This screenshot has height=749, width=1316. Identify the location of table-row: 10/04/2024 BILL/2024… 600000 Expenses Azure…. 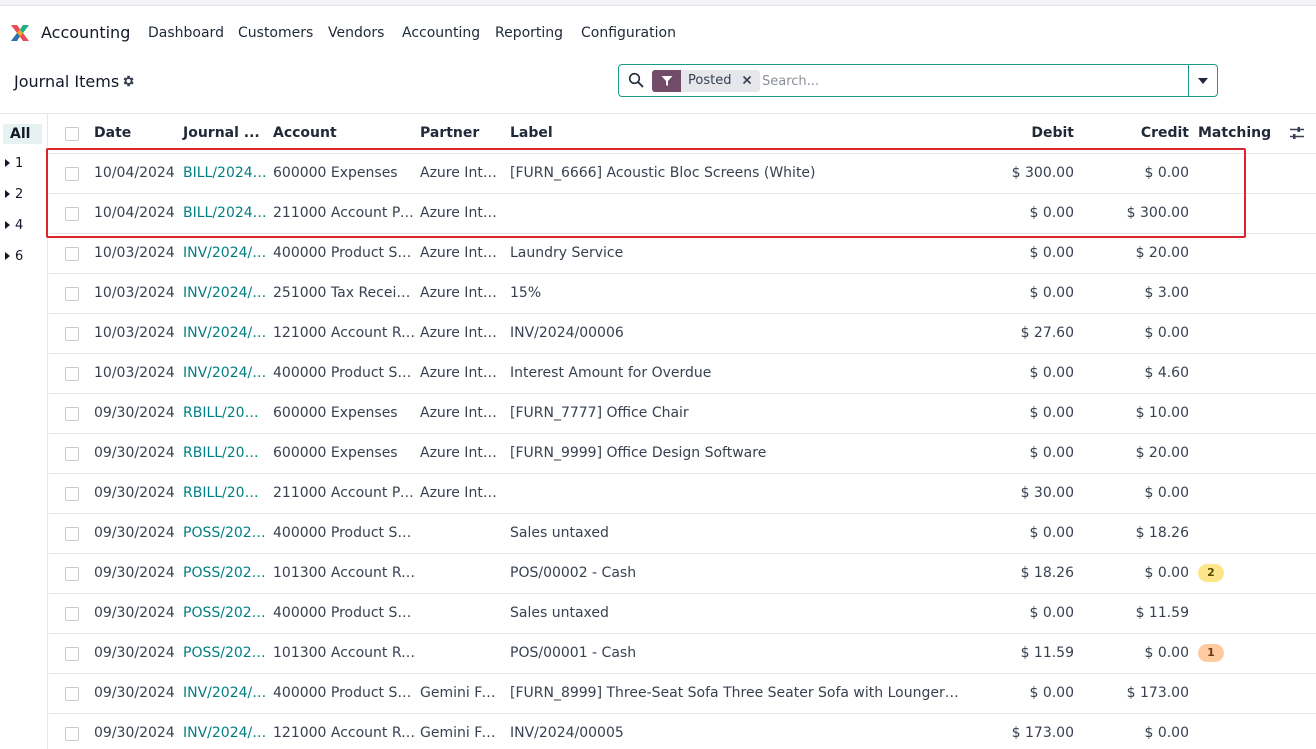
(682, 174).